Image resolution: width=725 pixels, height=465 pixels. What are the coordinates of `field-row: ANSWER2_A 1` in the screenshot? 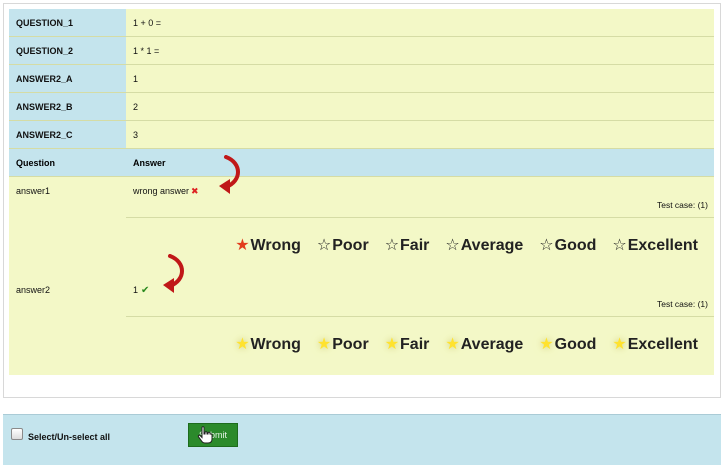 It's located at (361, 79).